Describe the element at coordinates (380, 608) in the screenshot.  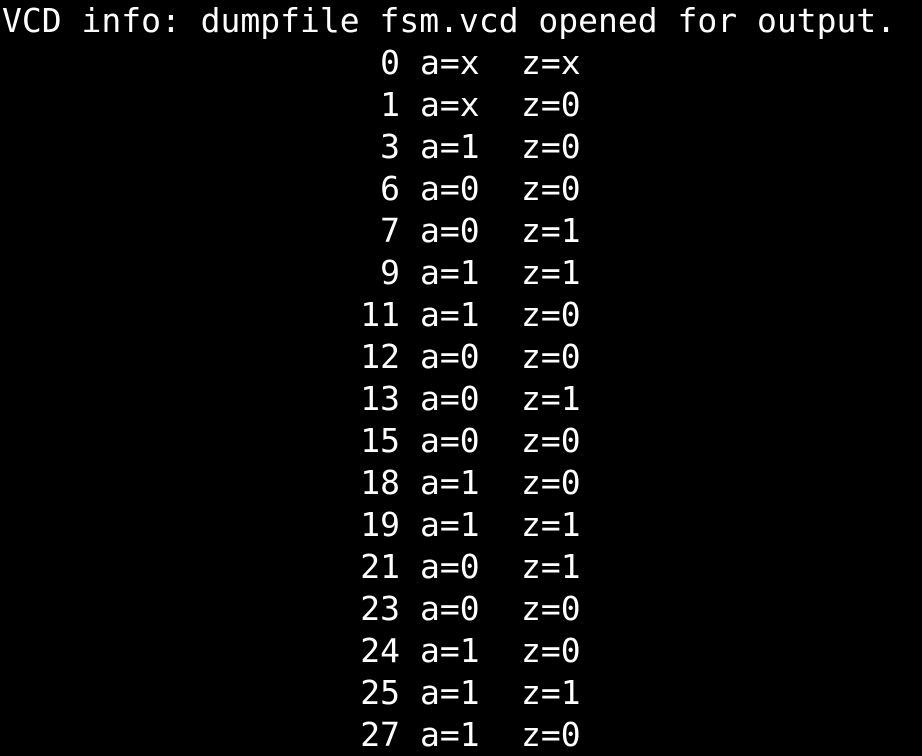
I see `time-value: 23` at that location.